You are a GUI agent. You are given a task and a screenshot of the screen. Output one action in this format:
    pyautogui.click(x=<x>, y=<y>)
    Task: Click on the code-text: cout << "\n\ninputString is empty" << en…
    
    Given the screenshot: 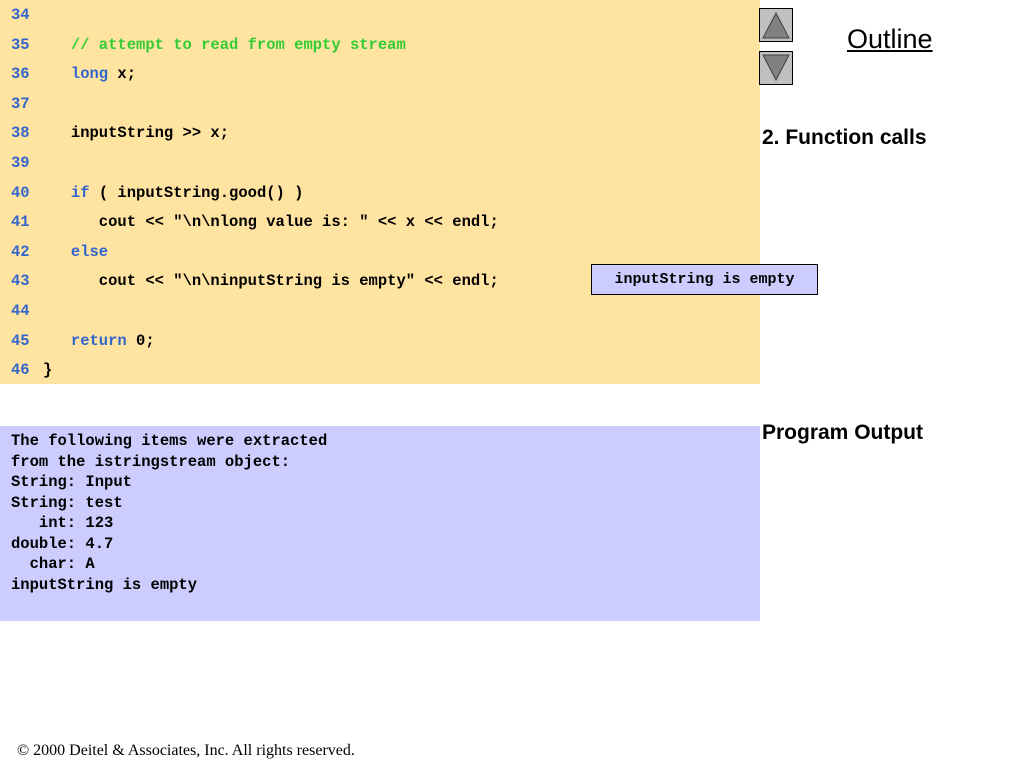 What is the action you would take?
    pyautogui.click(x=271, y=281)
    